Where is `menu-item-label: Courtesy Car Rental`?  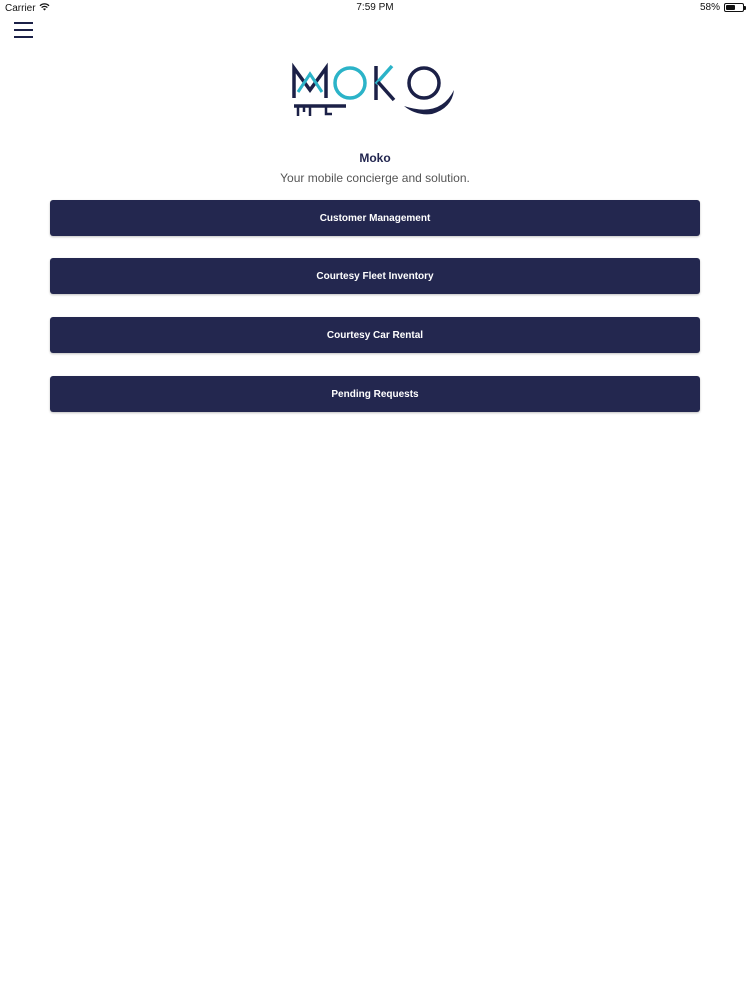 menu-item-label: Courtesy Car Rental is located at coordinates (375, 335).